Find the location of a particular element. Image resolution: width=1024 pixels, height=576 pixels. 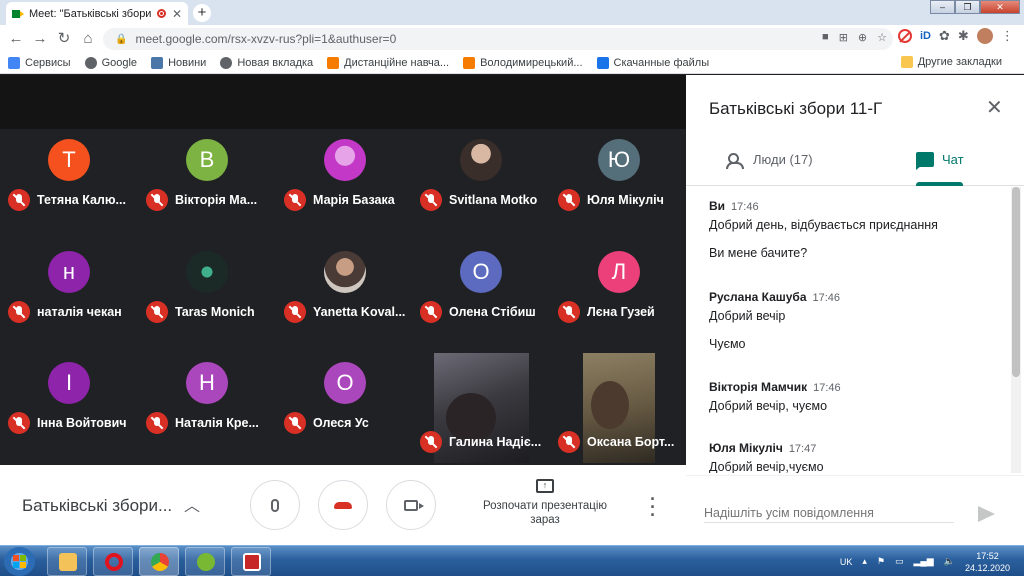

tab-people: Люди (17) is located at coordinates (769, 160).